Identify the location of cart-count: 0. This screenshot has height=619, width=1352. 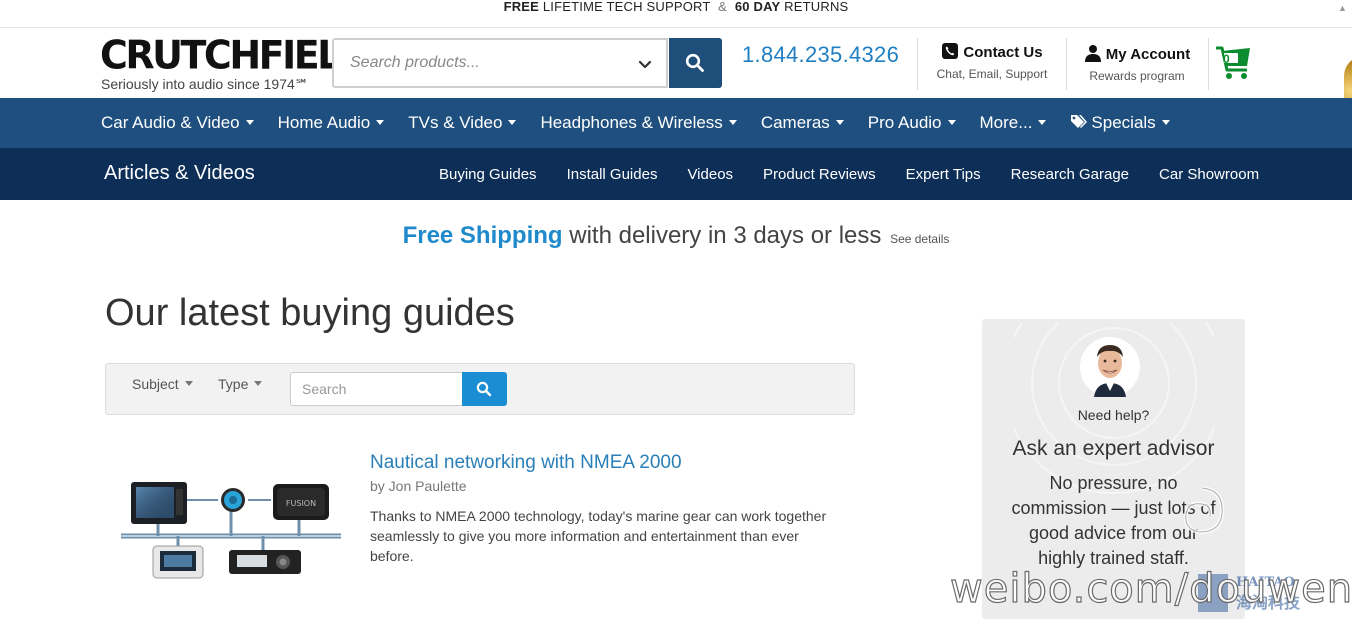
(1226, 59).